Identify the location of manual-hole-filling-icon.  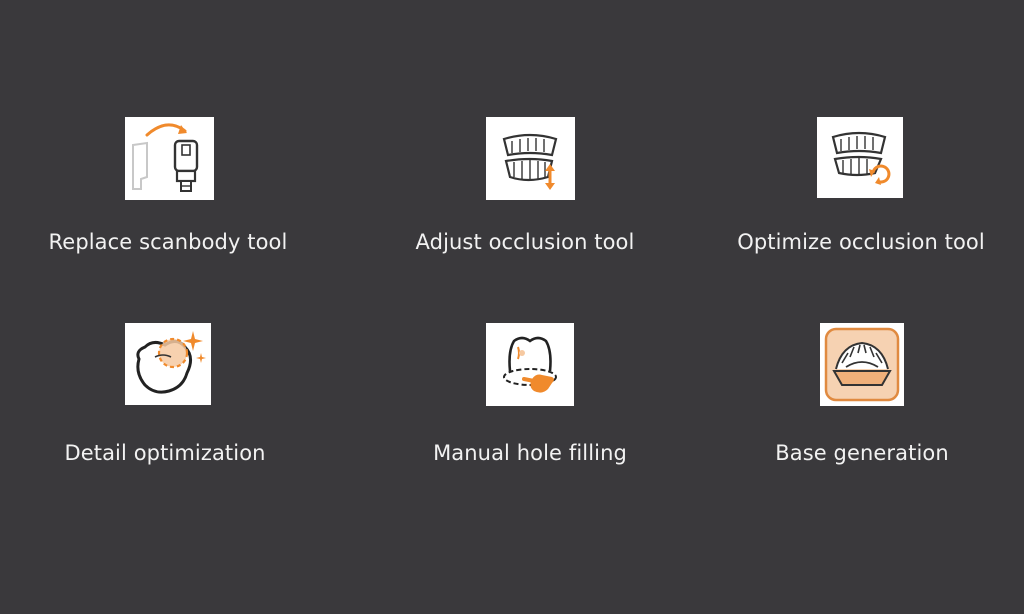
(530, 364).